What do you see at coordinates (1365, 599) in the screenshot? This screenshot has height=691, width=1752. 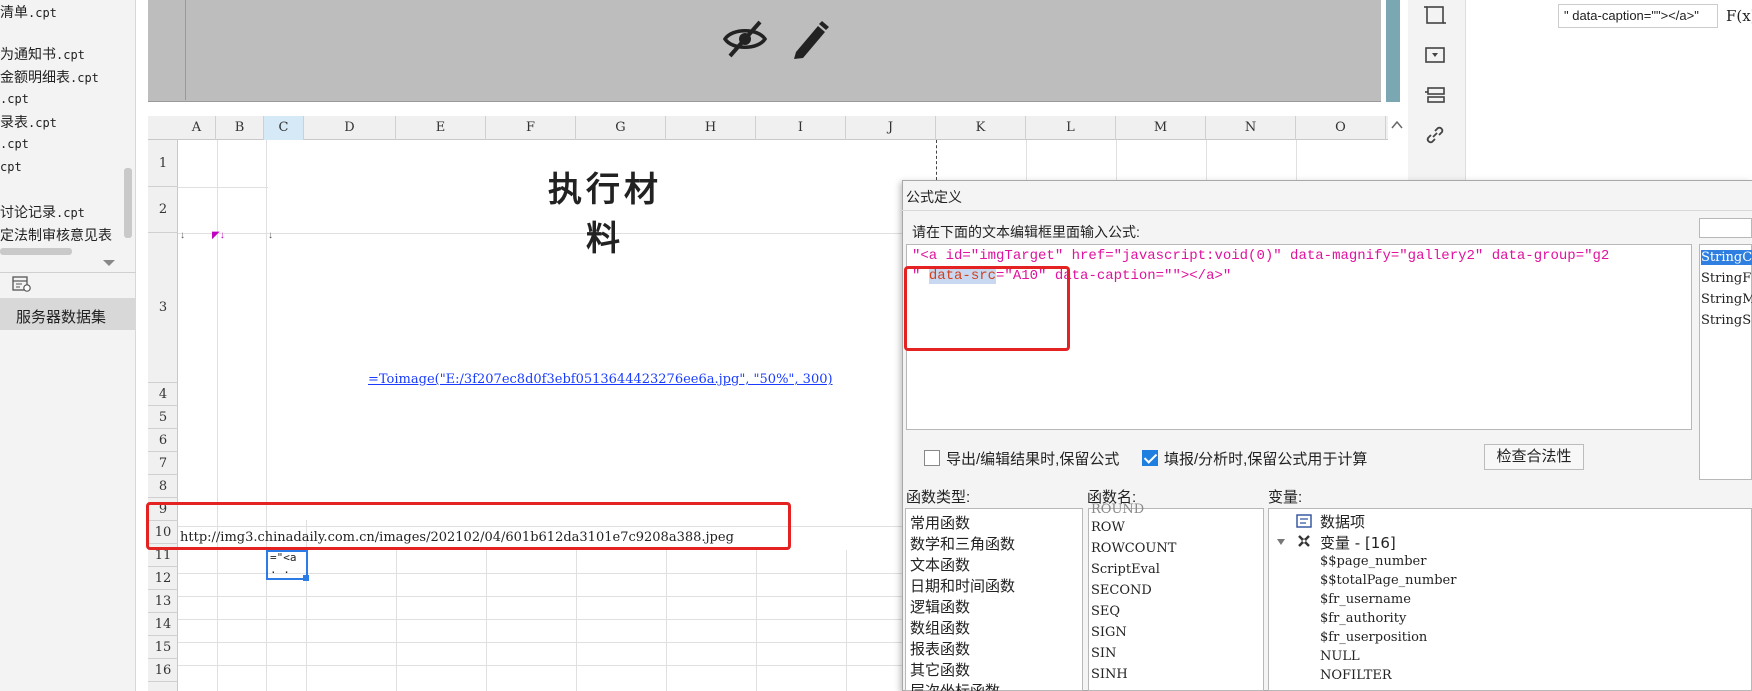 I see `variable-item: $fr_username` at bounding box center [1365, 599].